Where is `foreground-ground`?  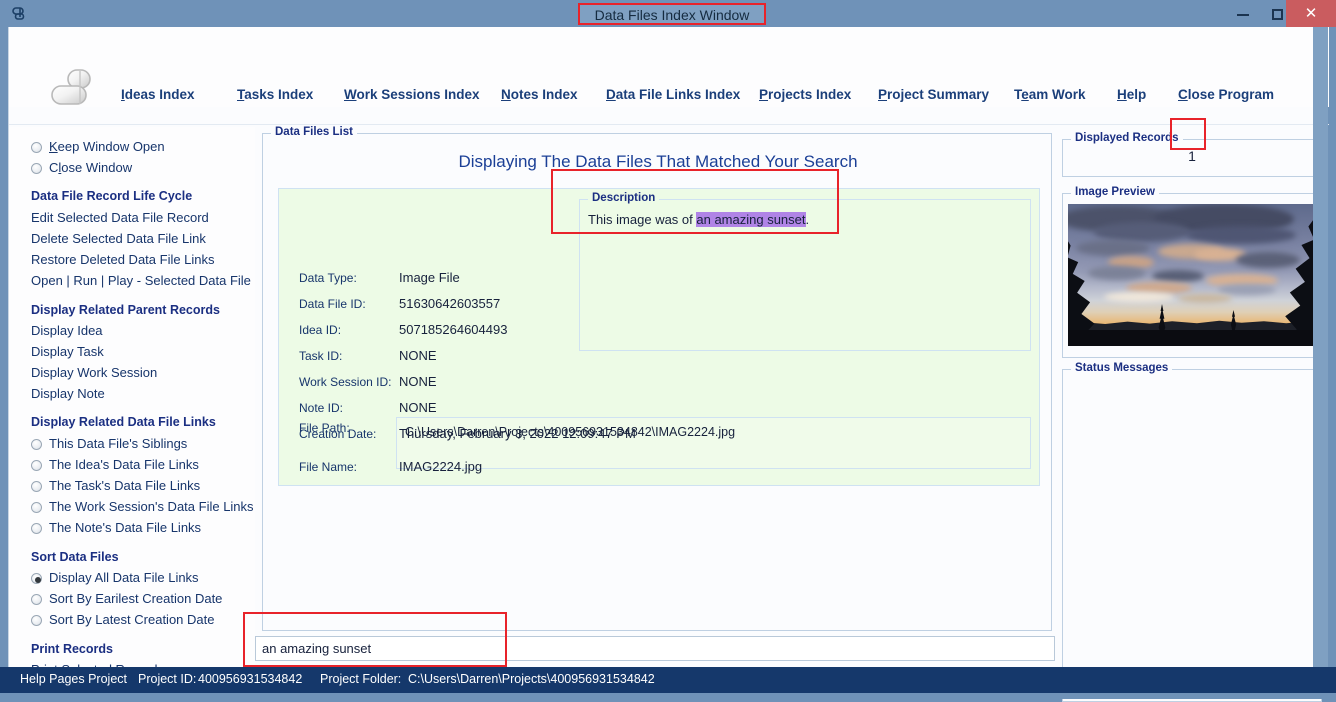 foreground-ground is located at coordinates (1192, 338).